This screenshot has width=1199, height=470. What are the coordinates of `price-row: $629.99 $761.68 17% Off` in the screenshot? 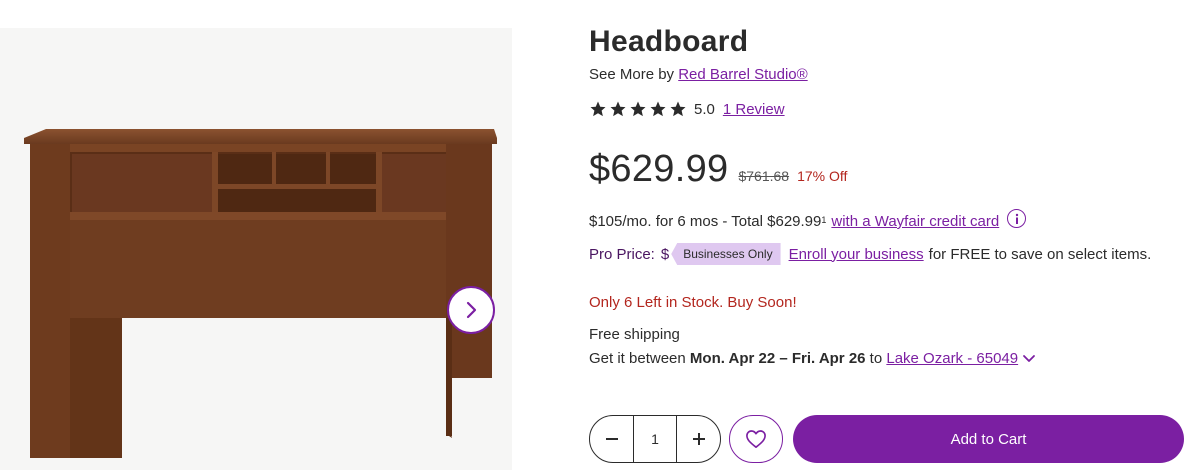 It's located at (718, 169).